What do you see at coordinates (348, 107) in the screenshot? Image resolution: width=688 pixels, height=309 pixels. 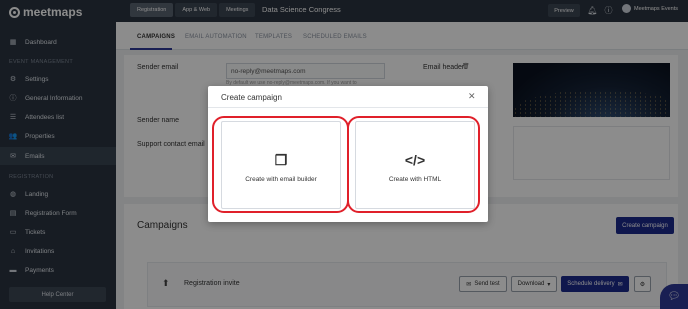 I see `modal-divider` at bounding box center [348, 107].